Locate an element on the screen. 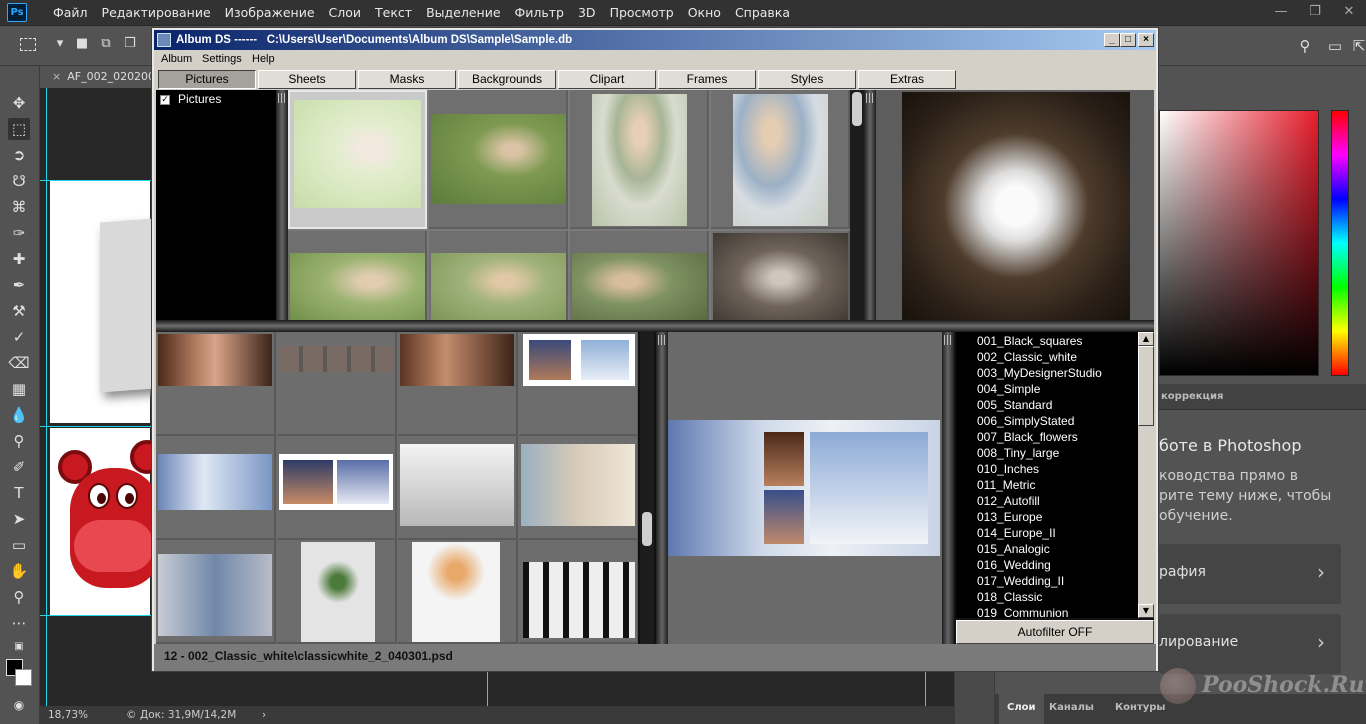  chevron-down-icon: ▾ is located at coordinates (60, 44).